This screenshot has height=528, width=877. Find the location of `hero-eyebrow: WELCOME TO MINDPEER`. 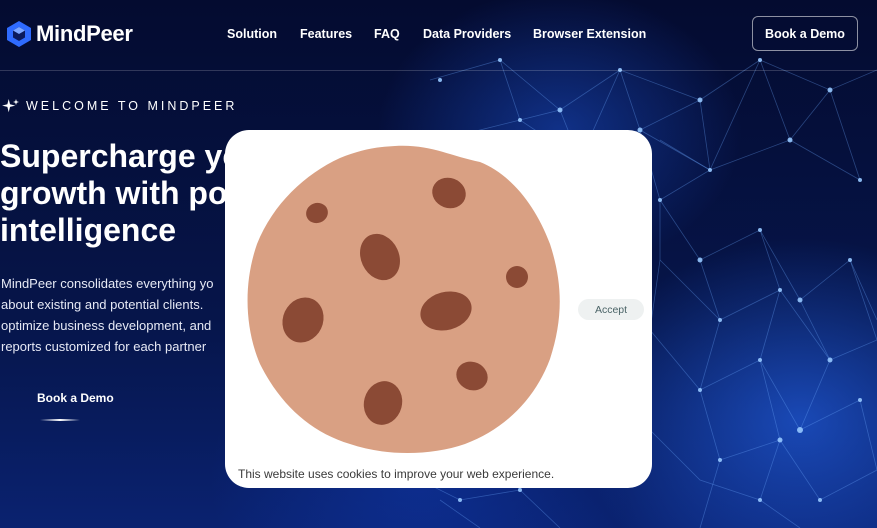

hero-eyebrow: WELCOME TO MINDPEER is located at coordinates (119, 106).